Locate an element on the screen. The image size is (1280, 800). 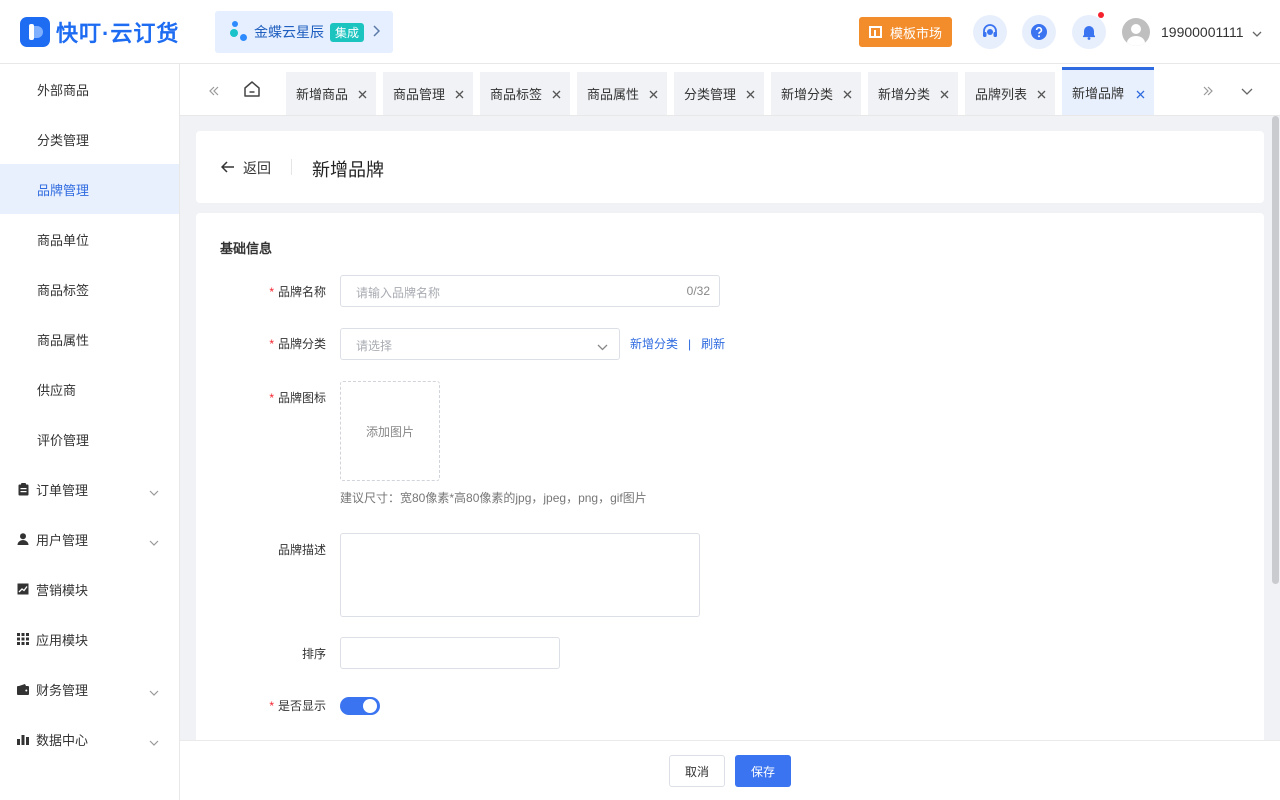
sidebar-item-external-goods: 外部商品 is located at coordinates (89, 89).